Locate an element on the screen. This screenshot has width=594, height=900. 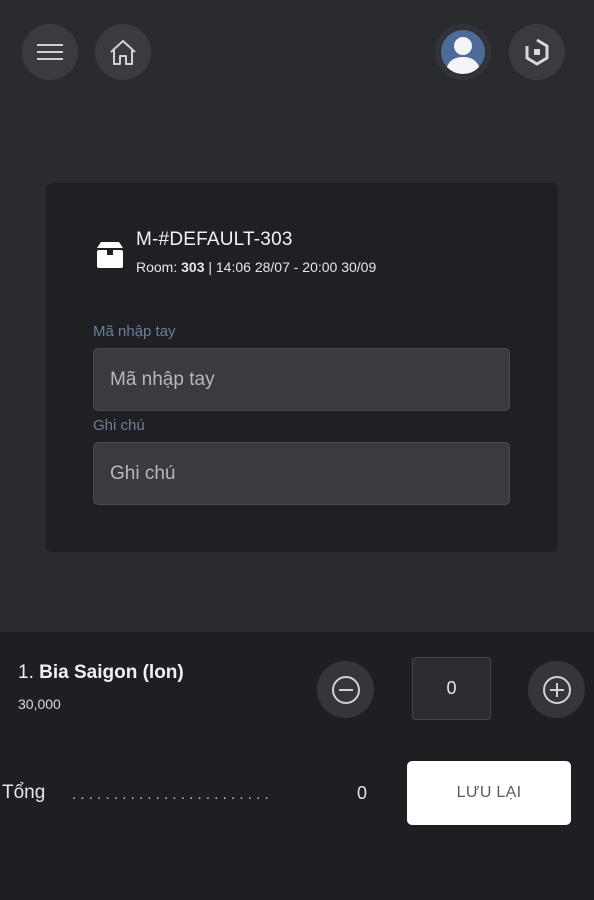
decrease-quantity-button is located at coordinates (345, 689).